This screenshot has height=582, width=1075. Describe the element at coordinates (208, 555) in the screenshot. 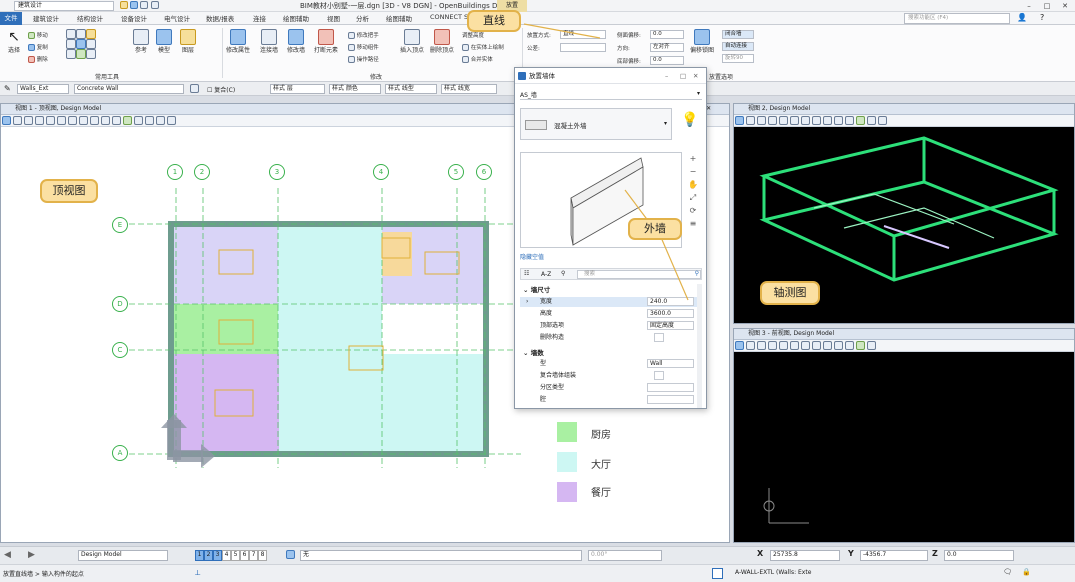

I see `view-button-2: 2` at that location.